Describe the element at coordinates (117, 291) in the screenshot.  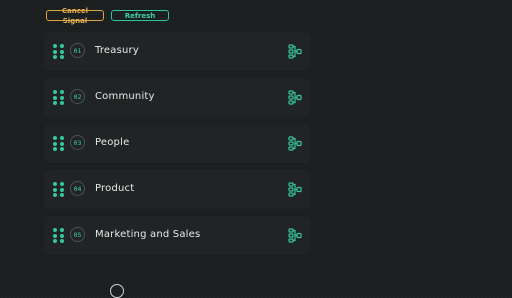
I see `scroll-indicator` at that location.